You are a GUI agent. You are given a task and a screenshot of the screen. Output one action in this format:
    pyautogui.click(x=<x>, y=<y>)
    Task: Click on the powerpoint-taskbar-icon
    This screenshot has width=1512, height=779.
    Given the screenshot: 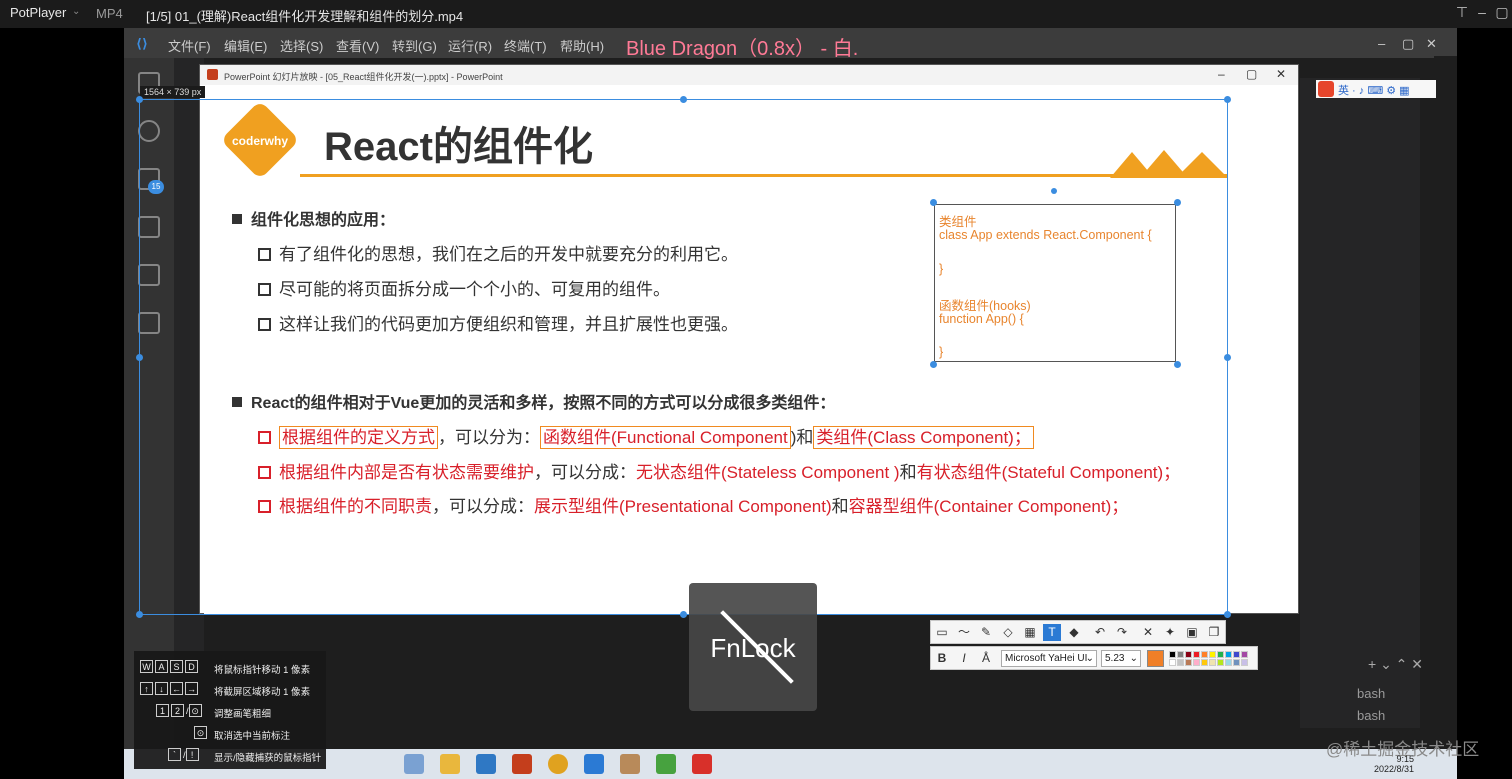 What is the action you would take?
    pyautogui.click(x=522, y=764)
    